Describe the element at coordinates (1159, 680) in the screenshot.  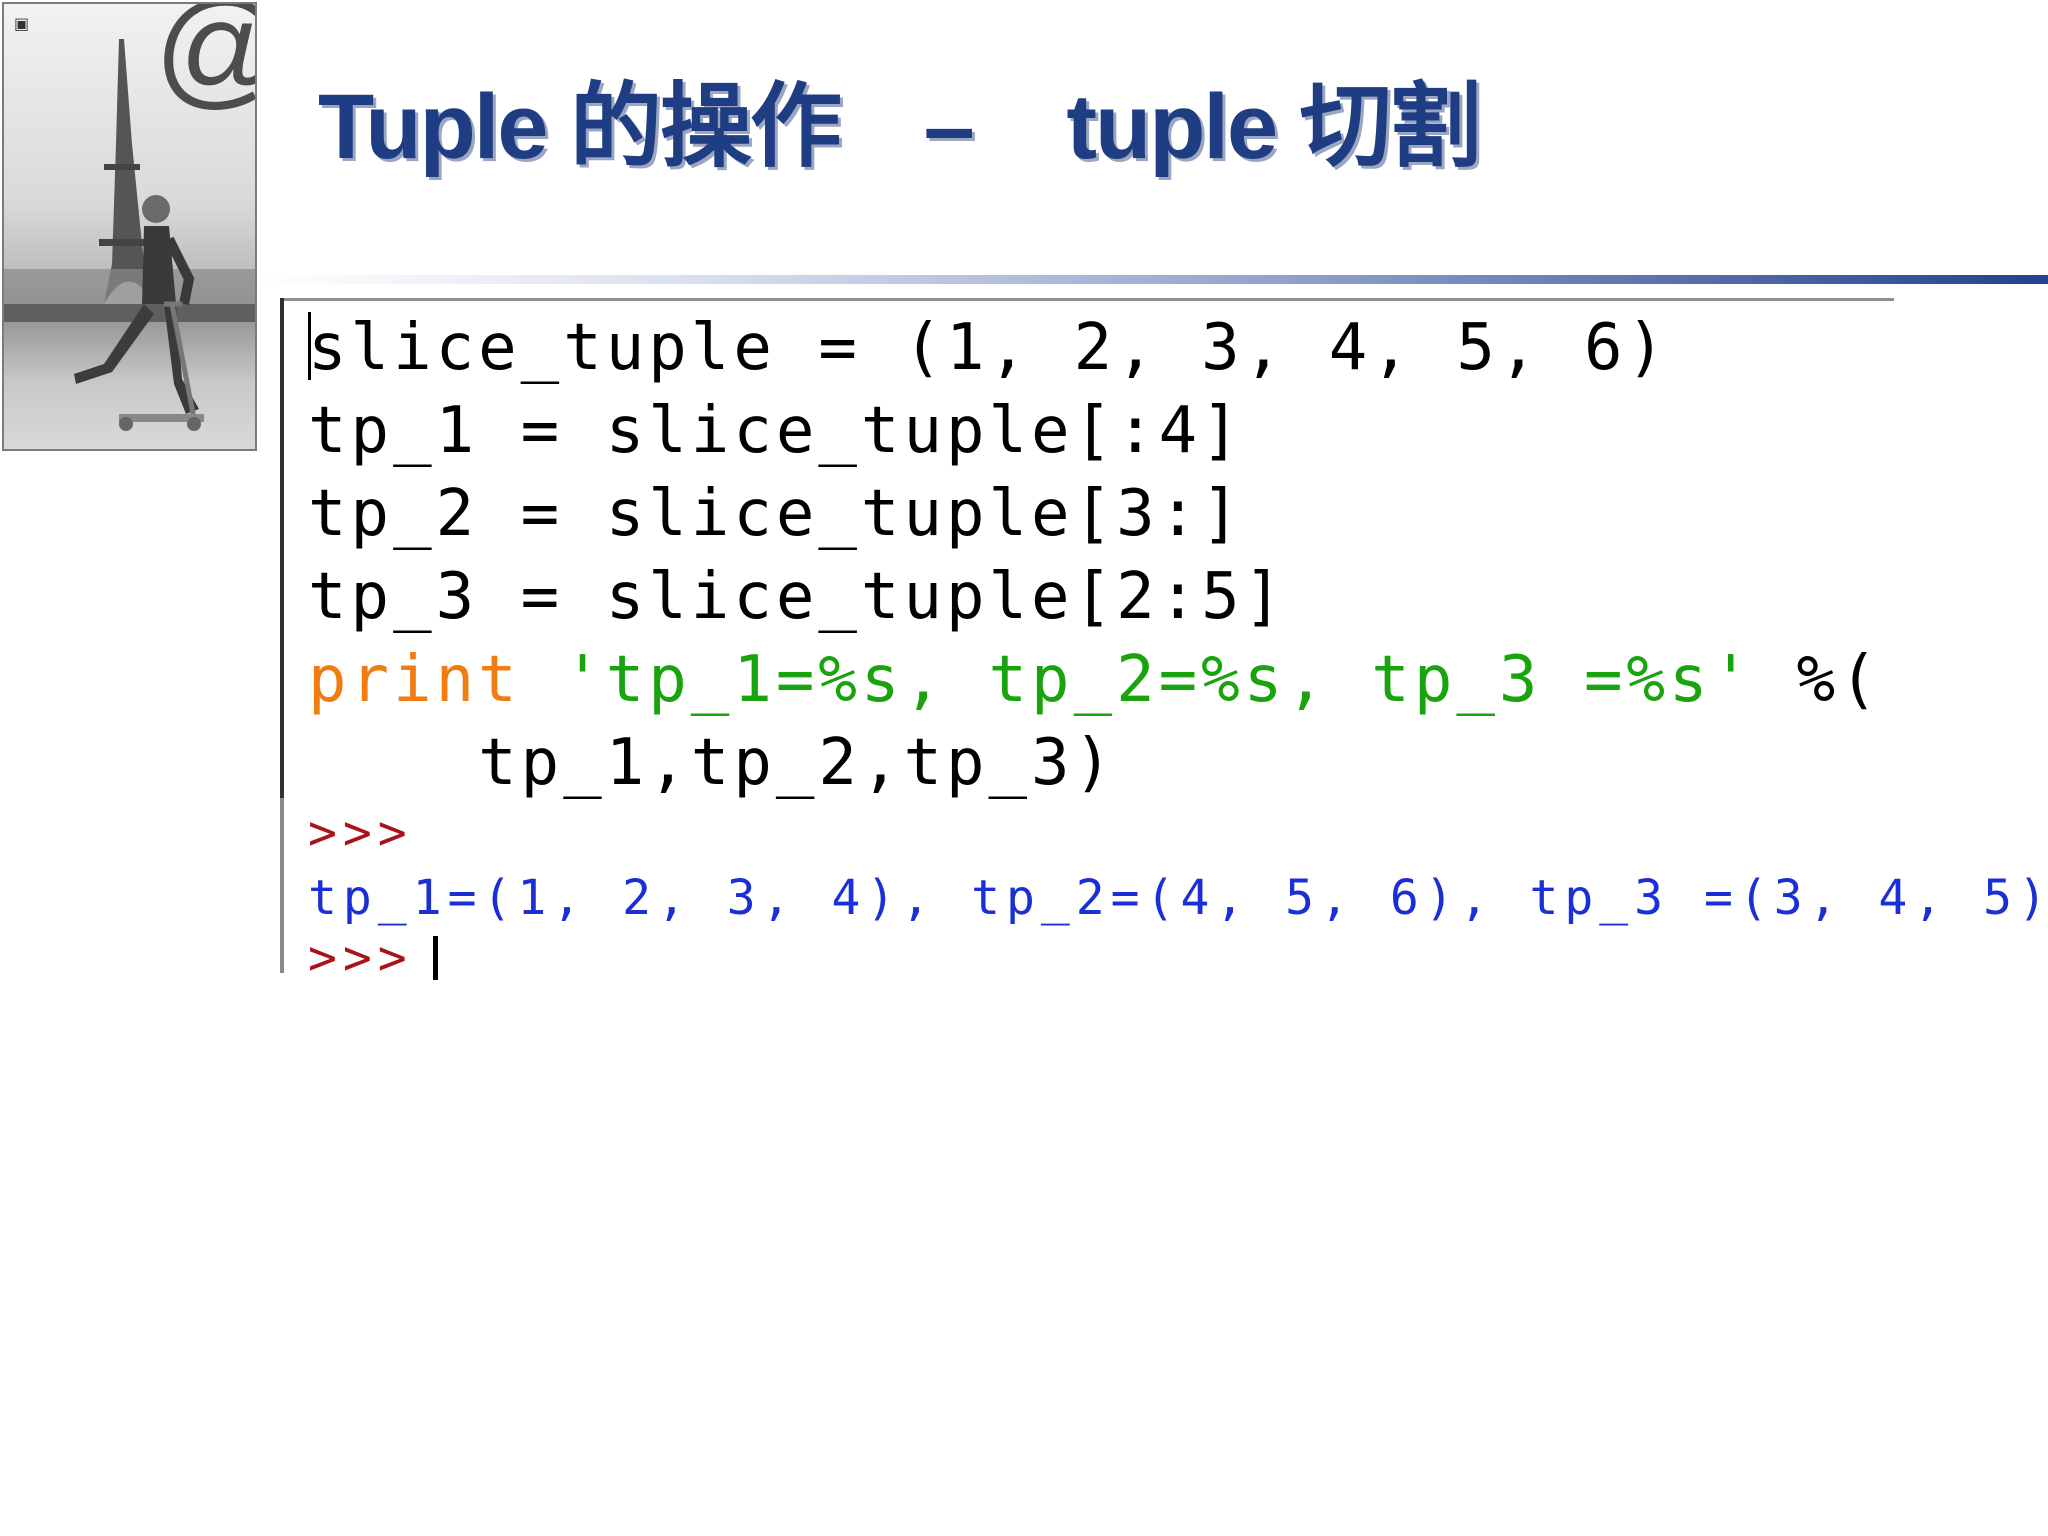
I see `format-string: 'tp_1=%s, tp_2=%s, tp_3 =%s'` at that location.